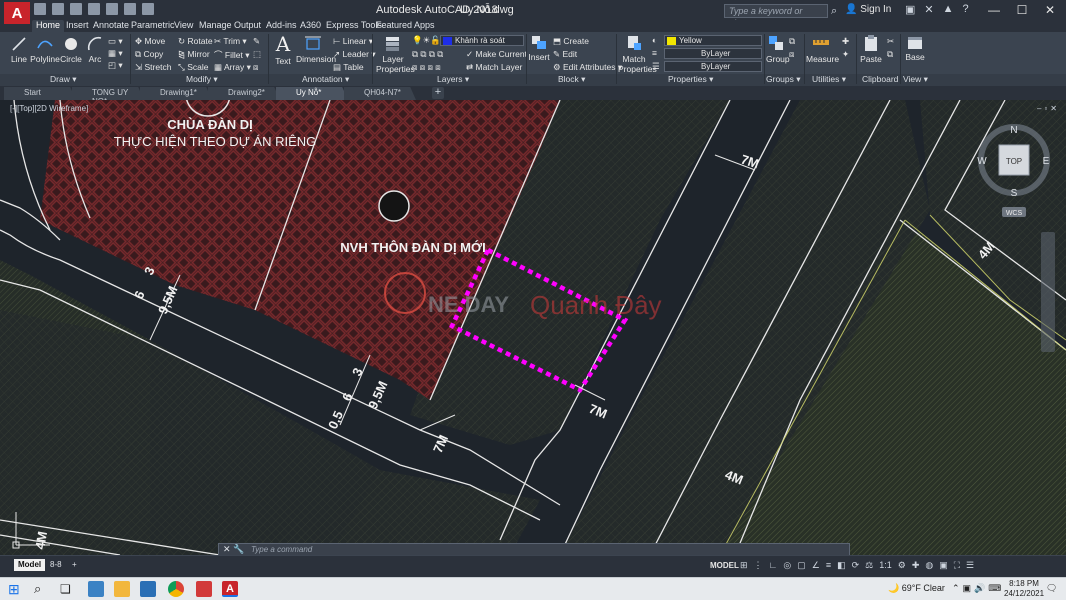  I want to click on color-dropdown: Yellow, so click(713, 40).